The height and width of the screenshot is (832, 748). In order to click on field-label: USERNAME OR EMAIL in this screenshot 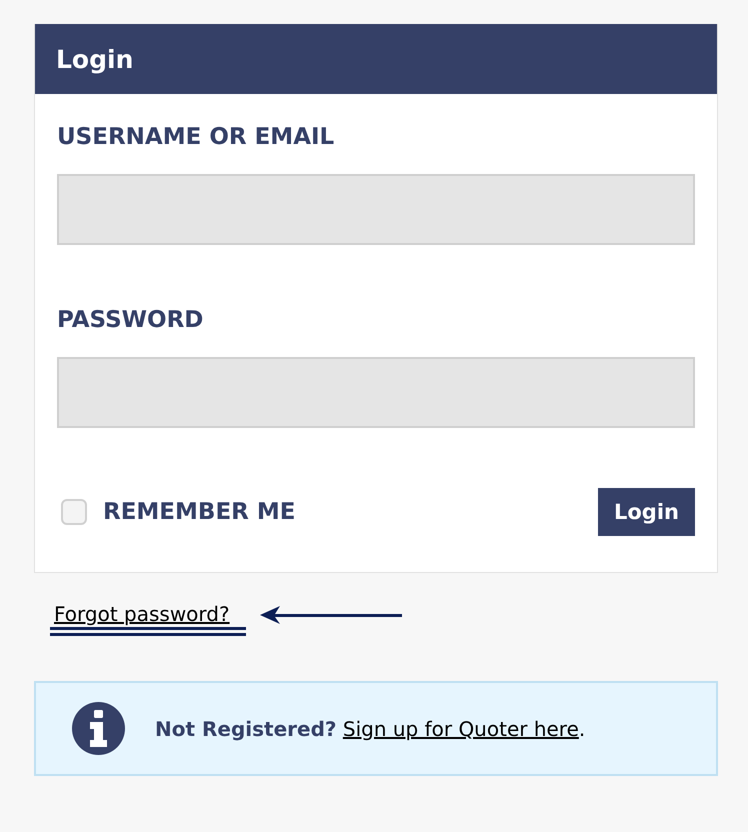, I will do `click(196, 137)`.